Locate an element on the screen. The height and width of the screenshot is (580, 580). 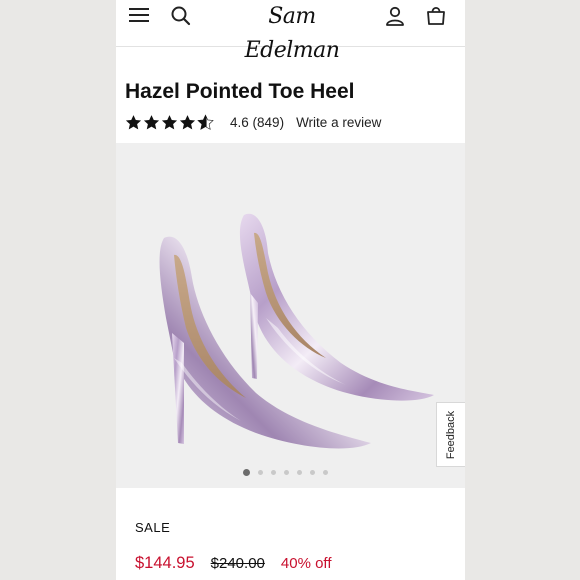
rating-value: 4.6 (849) is located at coordinates (257, 122).